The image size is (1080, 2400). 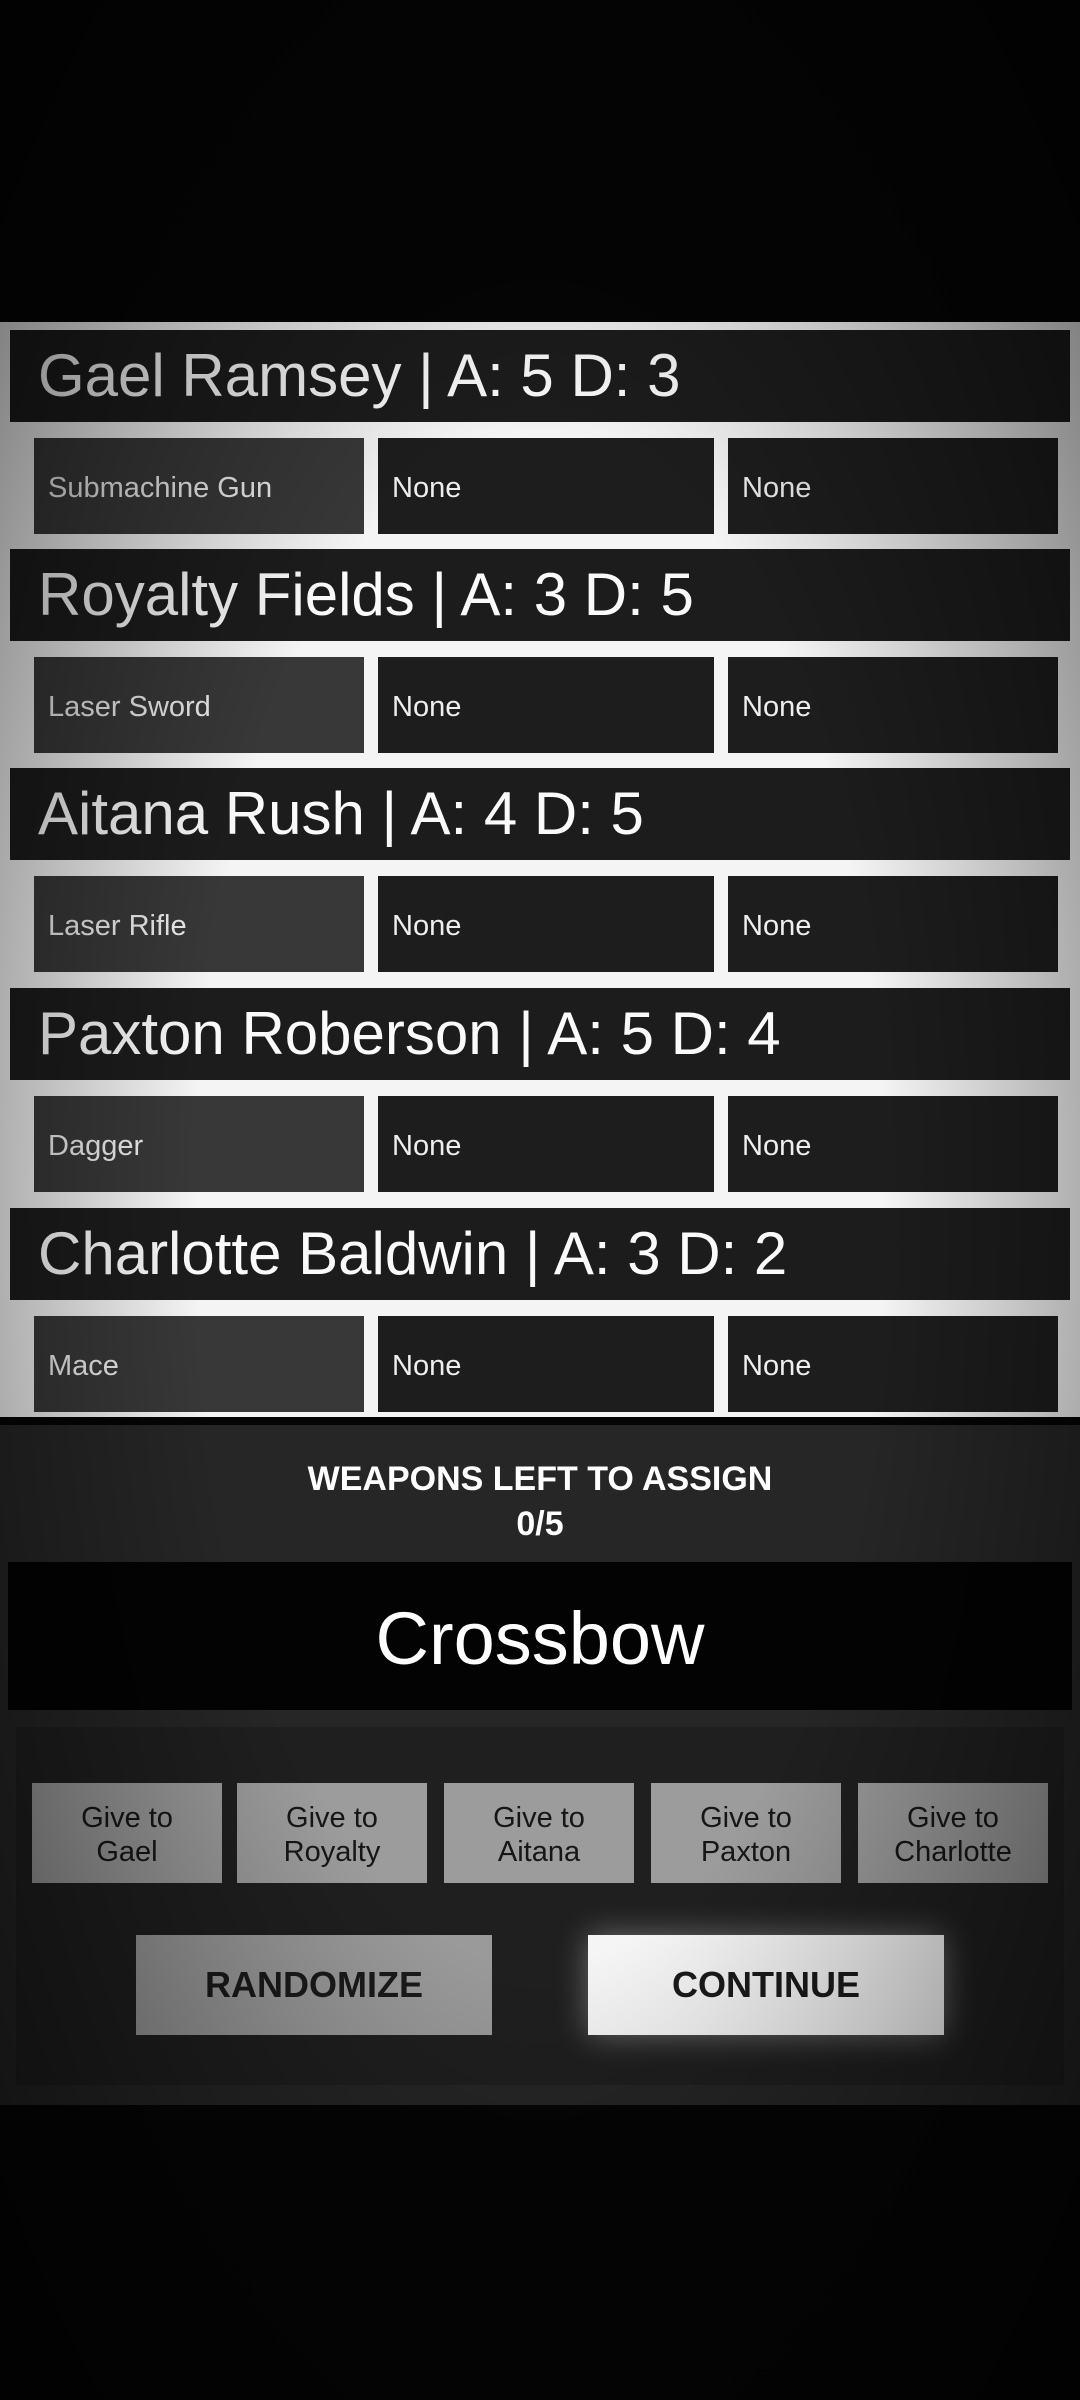 What do you see at coordinates (199, 1144) in the screenshot?
I see `weapon-slot: Dagger` at bounding box center [199, 1144].